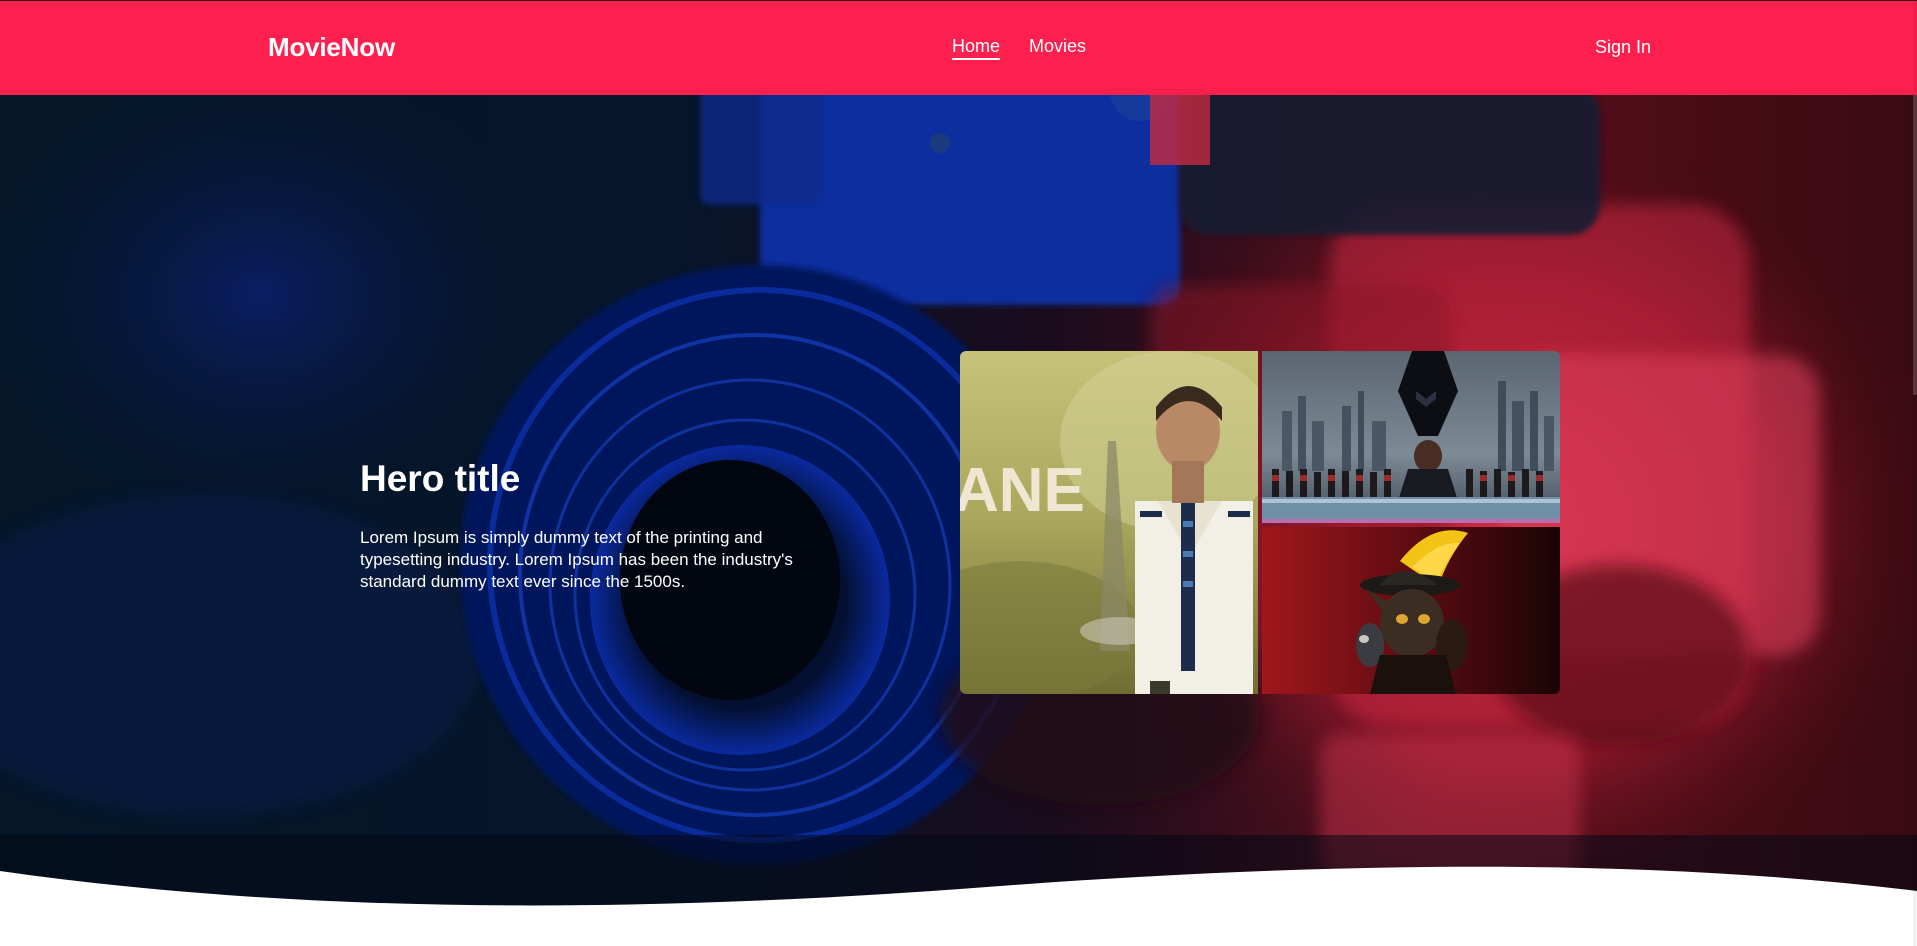  What do you see at coordinates (1019, 48) in the screenshot?
I see `nav-links: Home Movies` at bounding box center [1019, 48].